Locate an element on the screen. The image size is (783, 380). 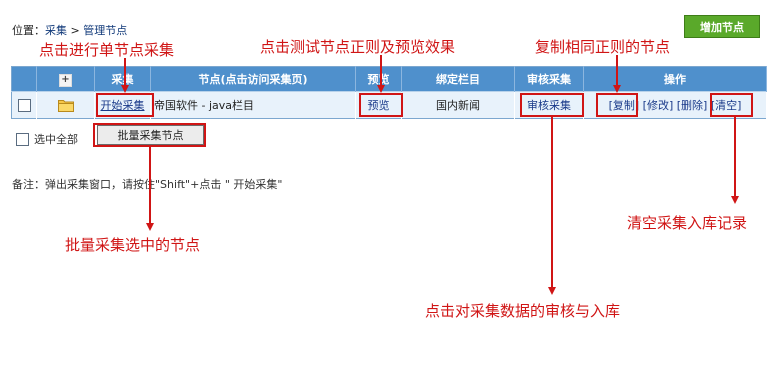
arrow-batch-icon is located at coordinates (150, 227).